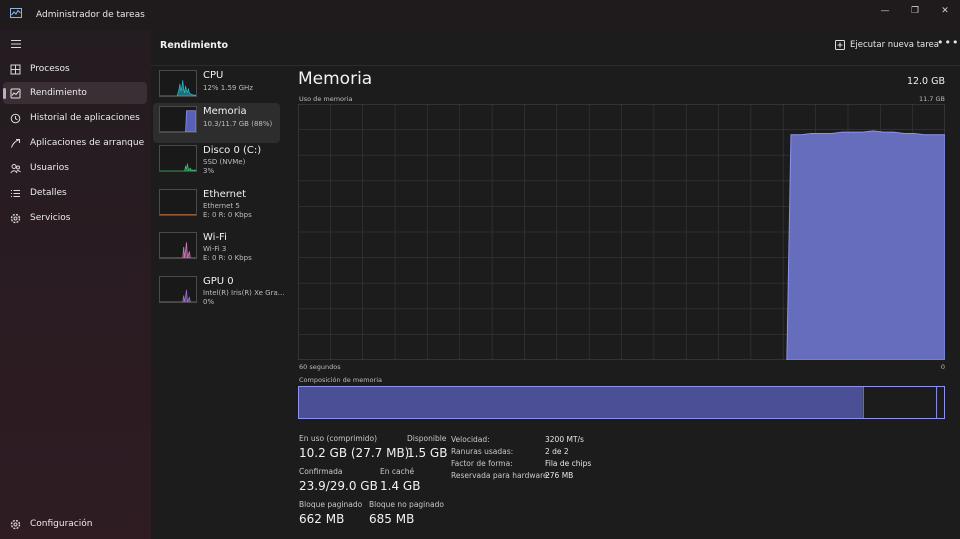  I want to click on hardware-reserved-value: 276 MB, so click(559, 475).